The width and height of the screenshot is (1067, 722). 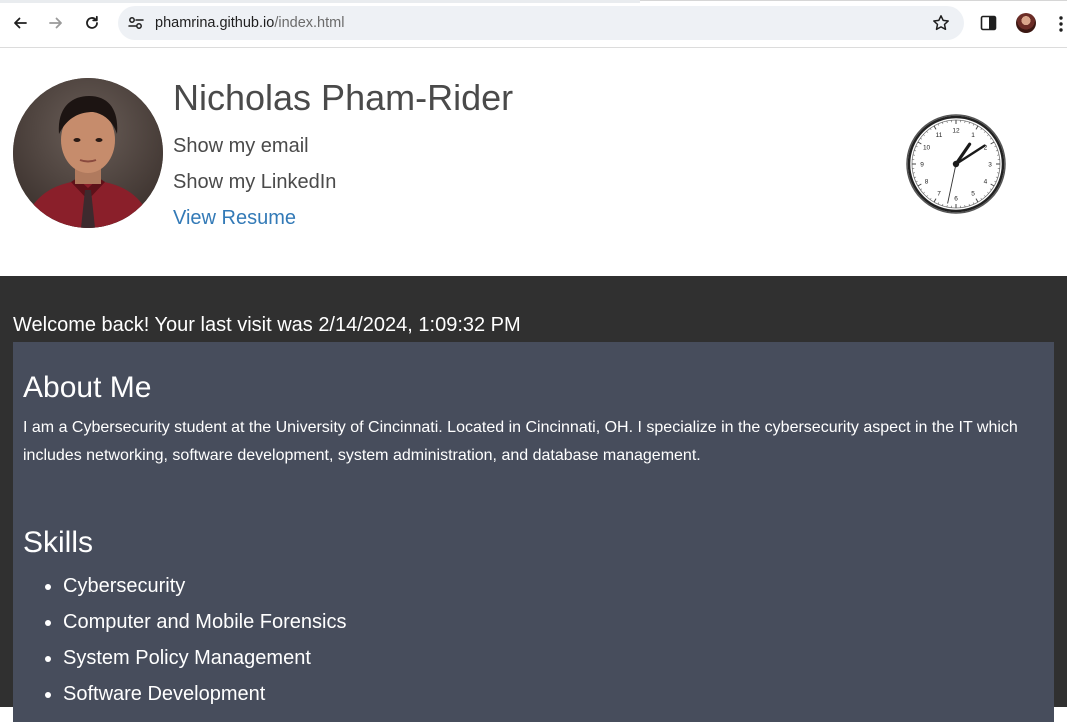 What do you see at coordinates (241, 146) in the screenshot?
I see `show-email-link: Show my email` at bounding box center [241, 146].